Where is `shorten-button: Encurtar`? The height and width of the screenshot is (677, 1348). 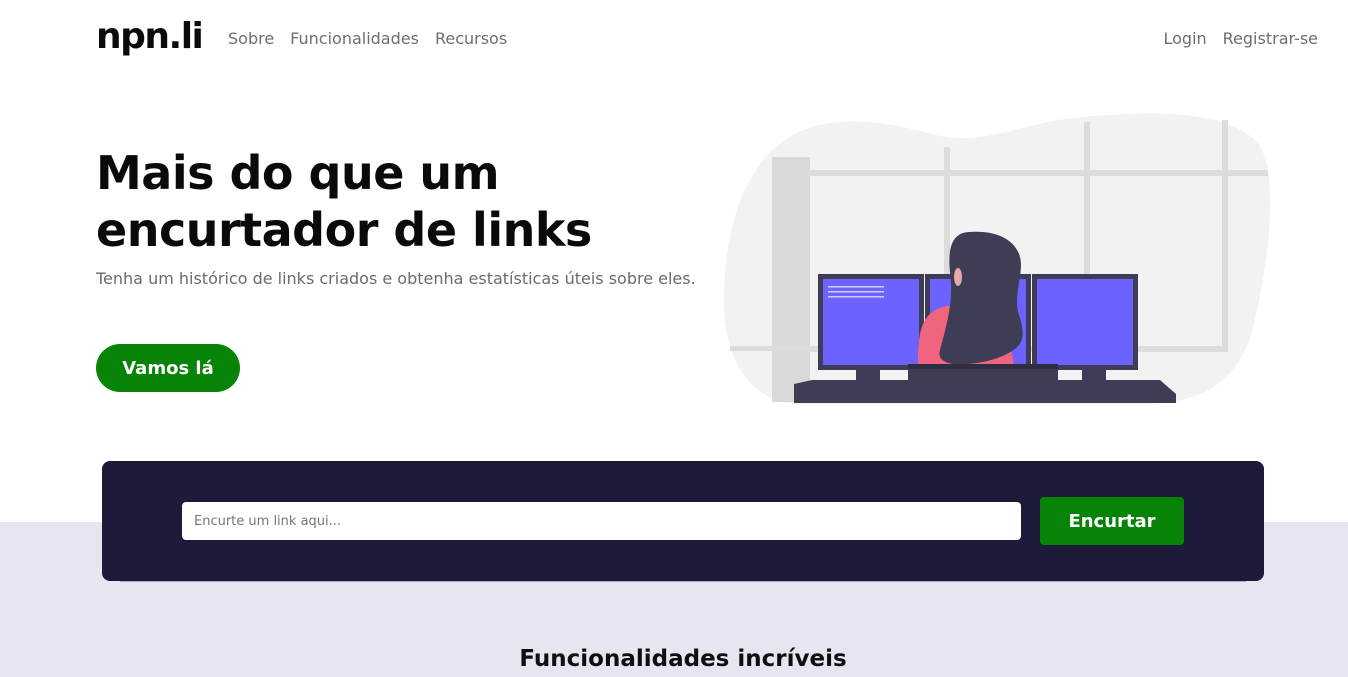
shorten-button: Encurtar is located at coordinates (1112, 521).